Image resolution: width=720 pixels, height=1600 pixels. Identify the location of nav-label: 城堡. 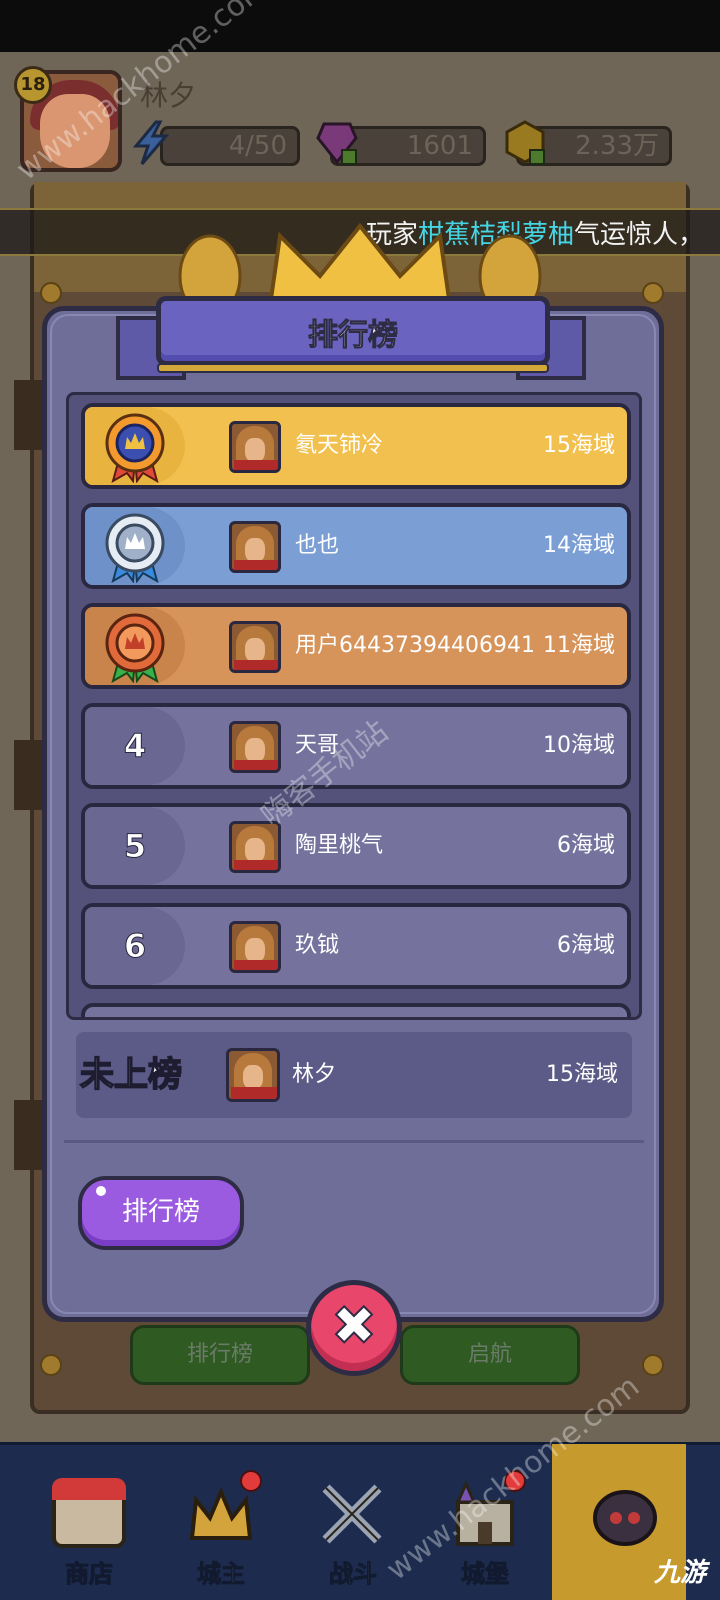
(485, 1574).